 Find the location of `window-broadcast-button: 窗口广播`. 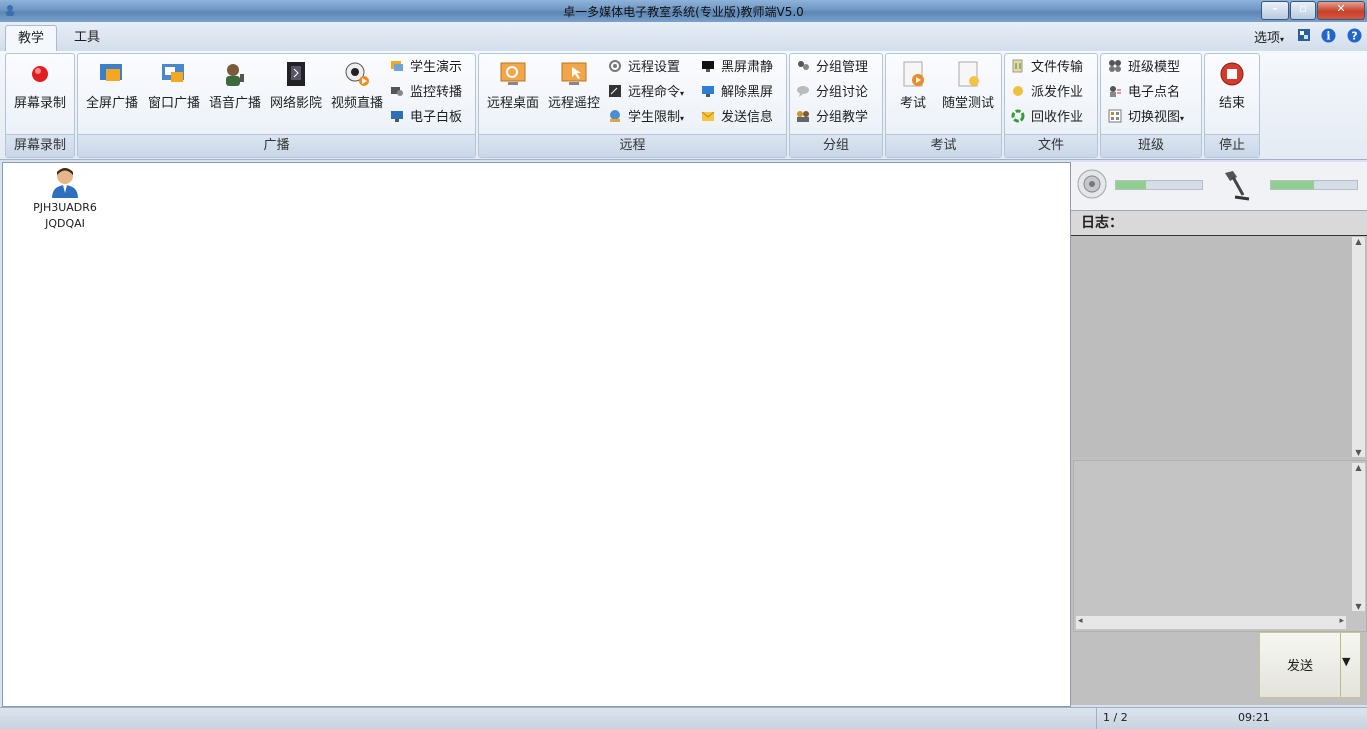

window-broadcast-button: 窗口广播 is located at coordinates (174, 93).